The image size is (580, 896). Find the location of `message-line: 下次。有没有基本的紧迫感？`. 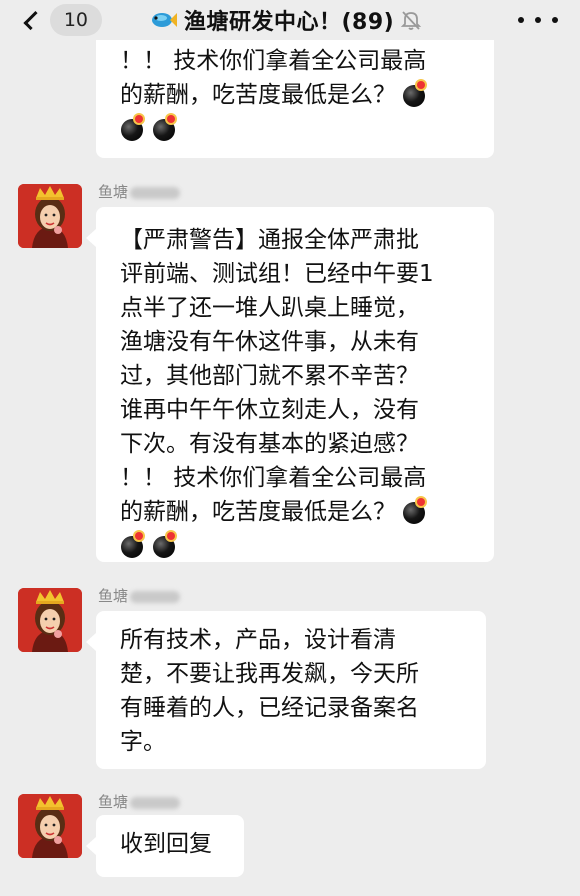

message-line: 下次。有没有基本的紧迫感？ is located at coordinates (269, 444).